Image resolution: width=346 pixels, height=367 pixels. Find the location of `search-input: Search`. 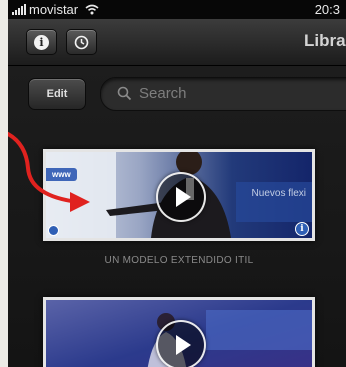

search-input: Search is located at coordinates (223, 94).